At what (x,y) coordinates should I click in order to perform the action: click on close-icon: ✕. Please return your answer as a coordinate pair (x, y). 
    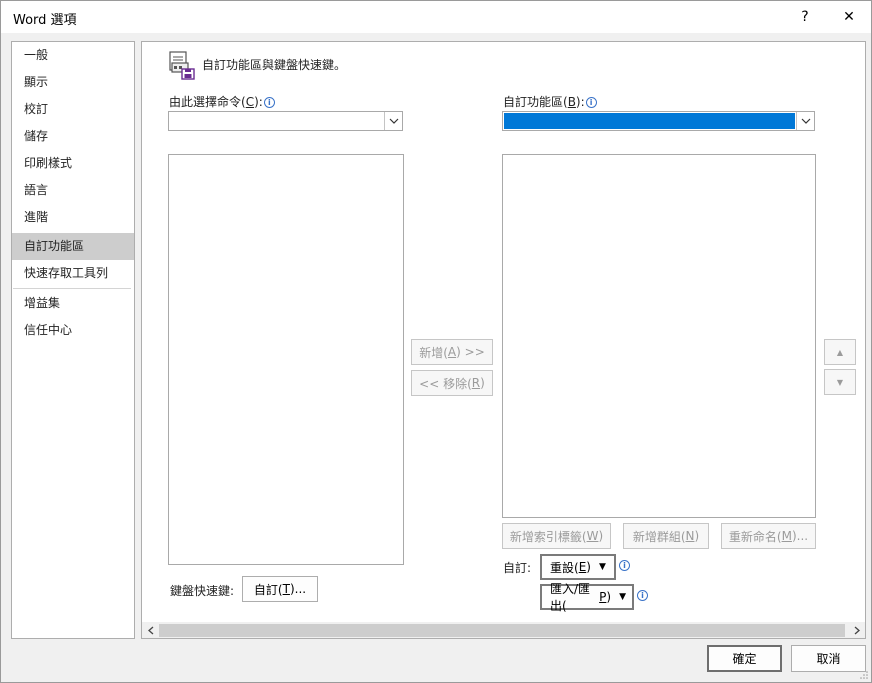
    Looking at the image, I should click on (849, 17).